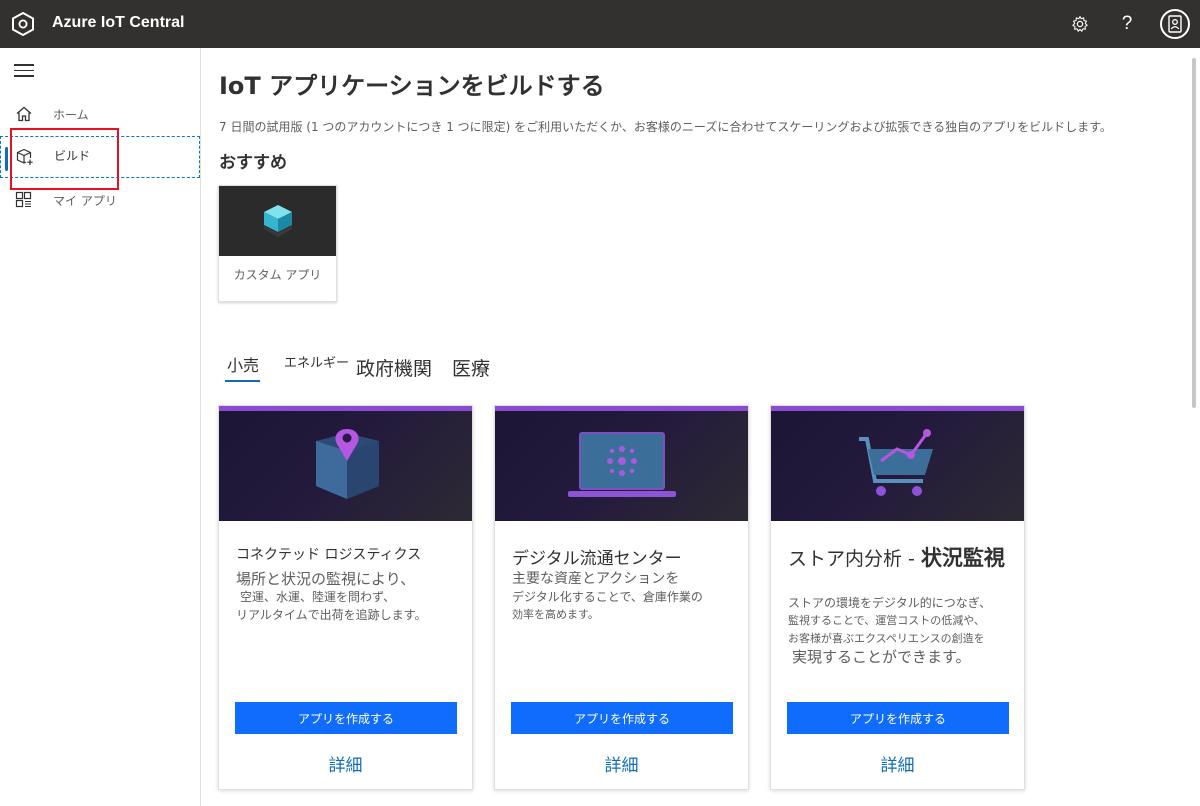 This screenshot has width=1200, height=806. Describe the element at coordinates (326, 579) in the screenshot. I see `description-line: 場所と状況の監視により、` at that location.